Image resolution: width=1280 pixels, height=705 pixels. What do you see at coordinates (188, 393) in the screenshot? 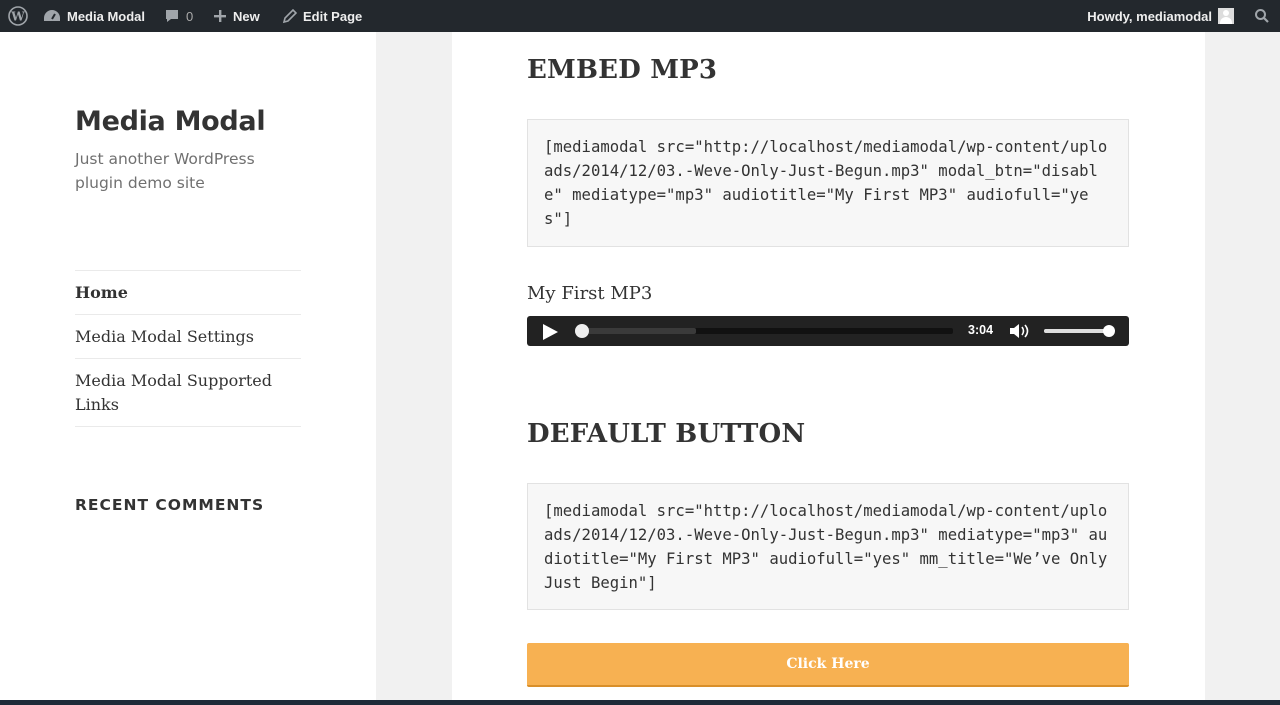
I see `nav-item-media-modal-supported-links: Media Modal Supported Links` at bounding box center [188, 393].